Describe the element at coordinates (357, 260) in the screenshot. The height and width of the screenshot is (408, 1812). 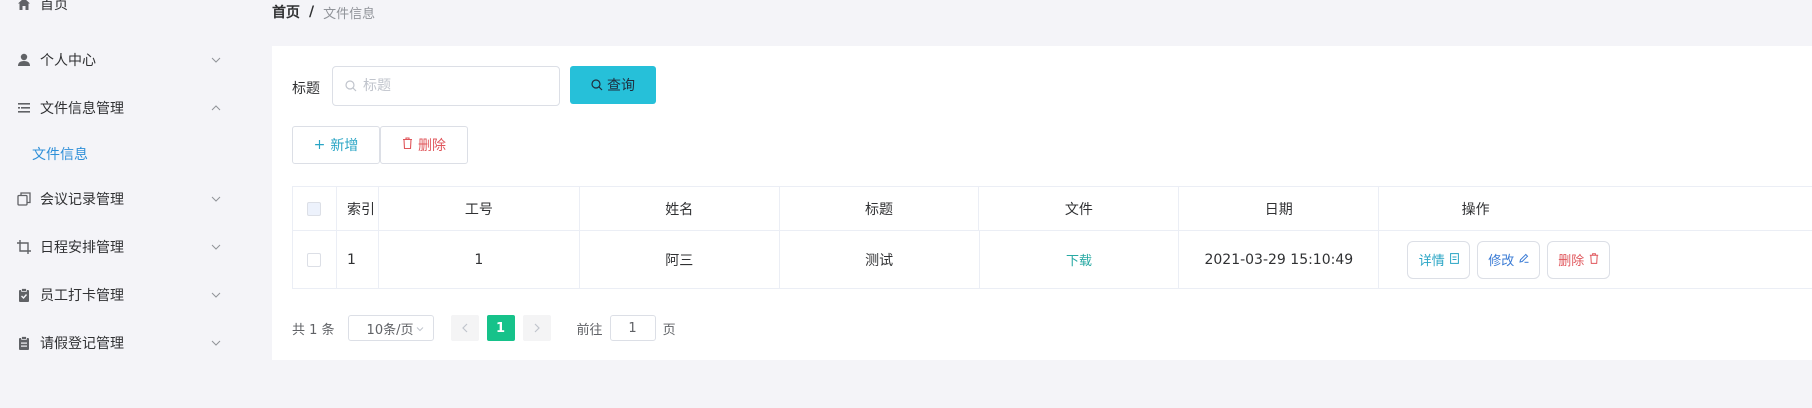
I see `cell-index: 1` at that location.